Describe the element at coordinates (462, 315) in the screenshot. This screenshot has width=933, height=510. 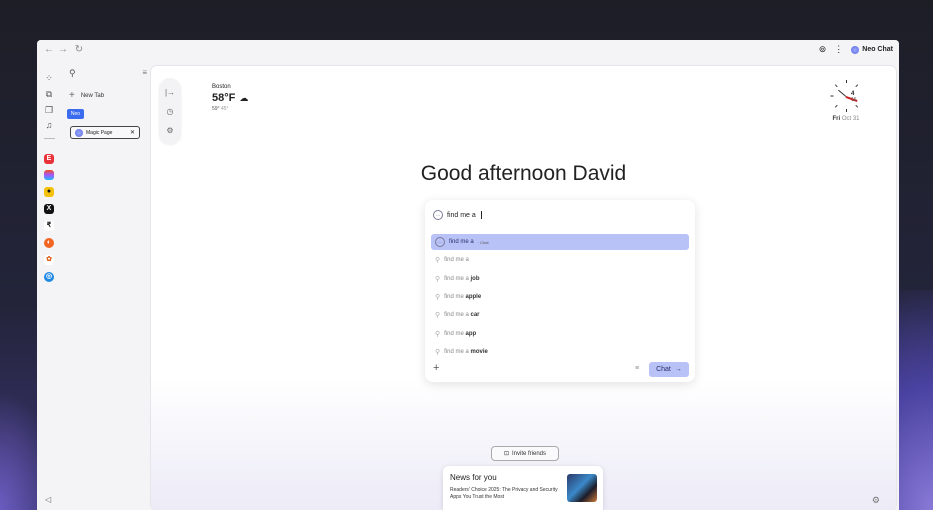
I see `suggestion-text: find me a car` at that location.